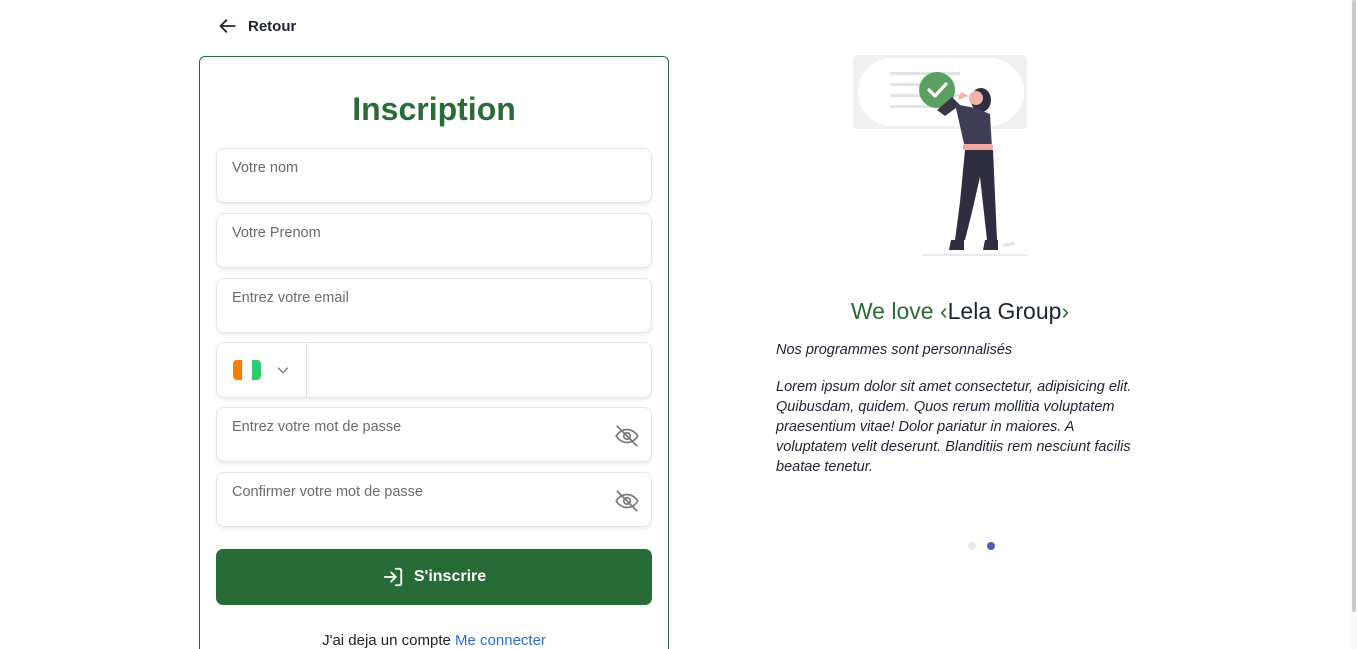 This screenshot has height=649, width=1357. I want to click on login-prompt: J'ai deja un compte, so click(386, 640).